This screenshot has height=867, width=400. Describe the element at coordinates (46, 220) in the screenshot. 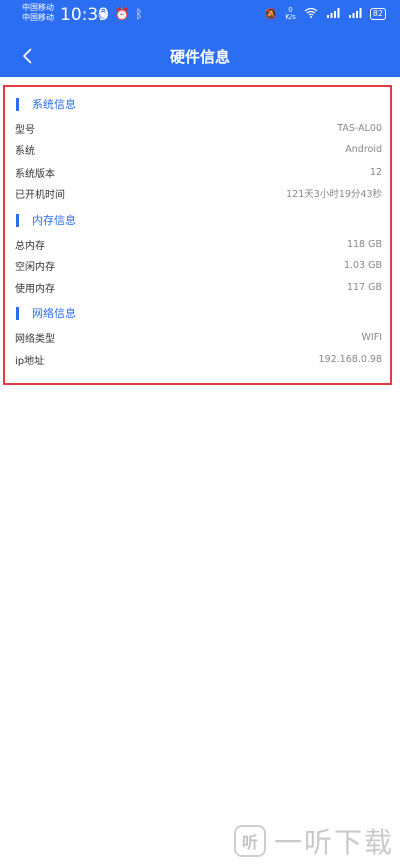

I see `section-title-memory: 内存信息` at that location.